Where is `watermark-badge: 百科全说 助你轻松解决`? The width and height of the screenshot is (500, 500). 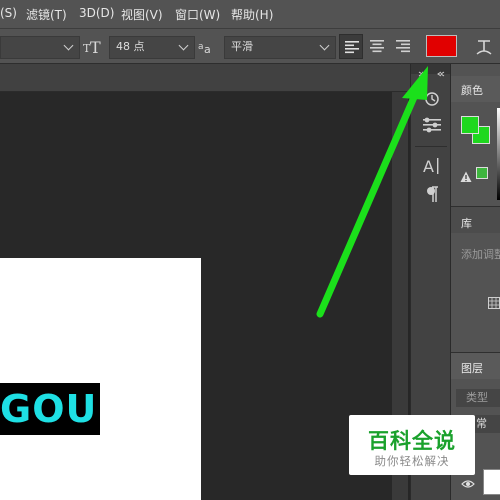
watermark-badge: 百科全说 助你轻松解决 is located at coordinates (412, 445).